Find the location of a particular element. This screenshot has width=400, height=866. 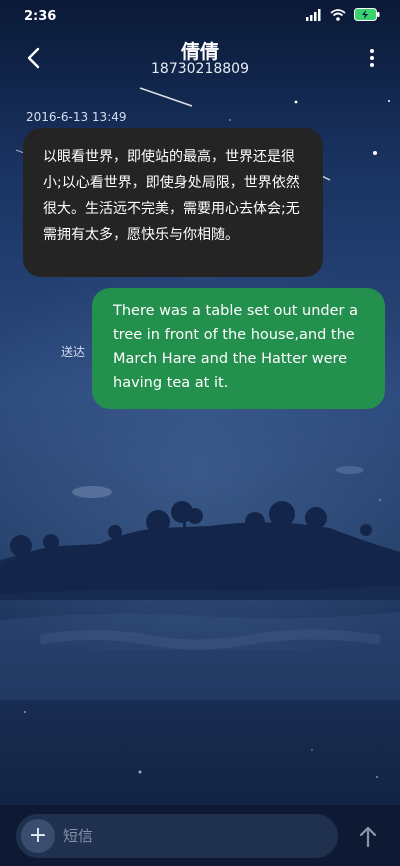

wifi-icon is located at coordinates (338, 16).